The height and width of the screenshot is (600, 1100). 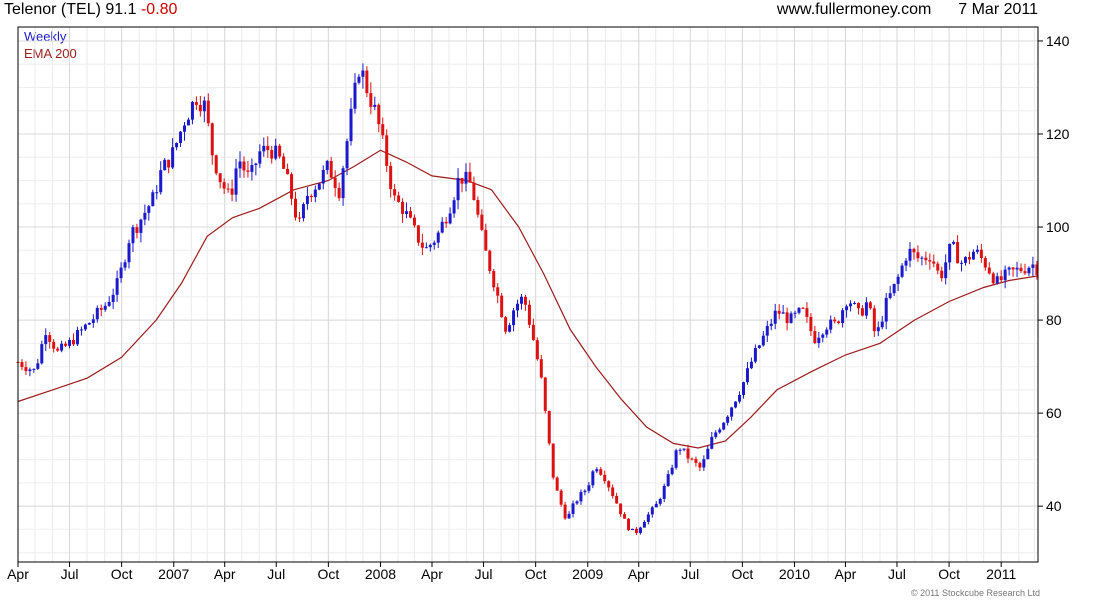 What do you see at coordinates (587, 574) in the screenshot?
I see `x-tick-label: 2009` at bounding box center [587, 574].